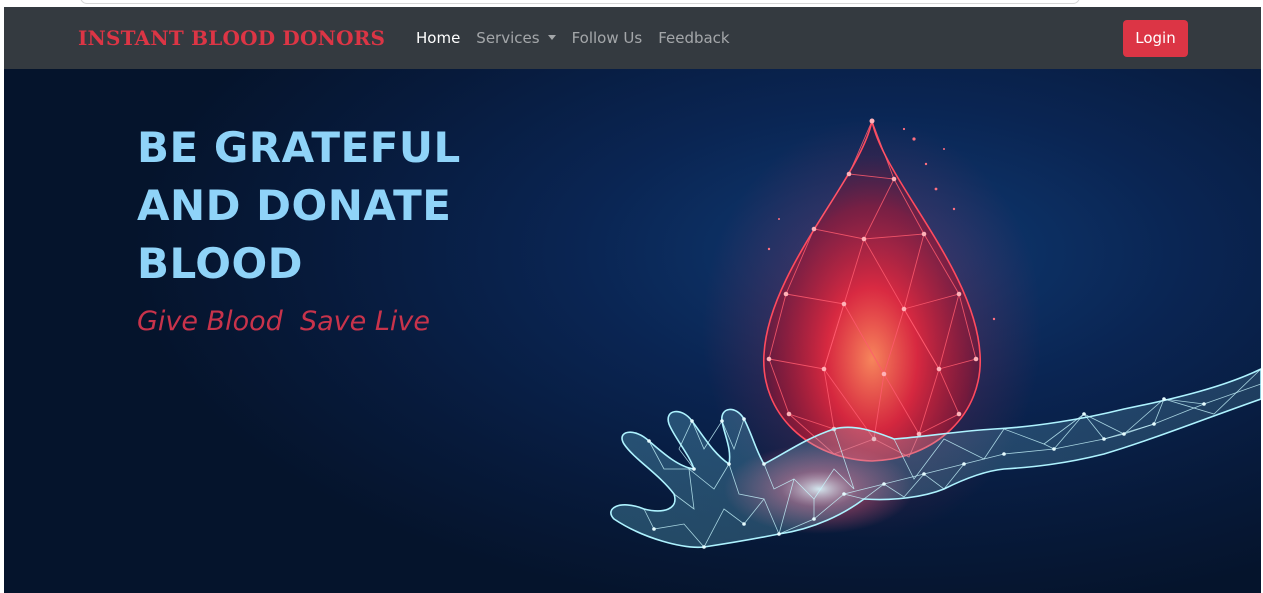  What do you see at coordinates (580, 2) in the screenshot?
I see `address-bar-edge` at bounding box center [580, 2].